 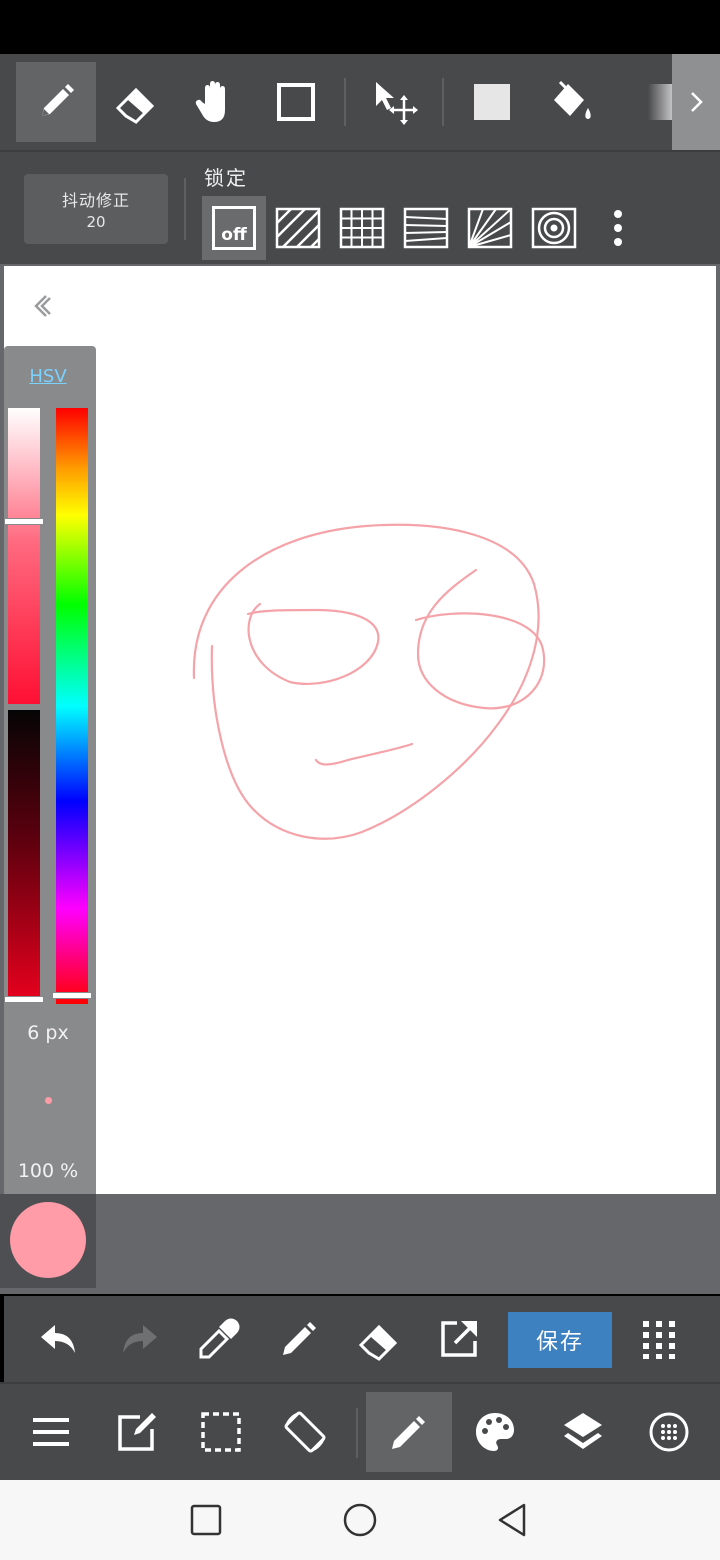 I want to click on triangle-back-icon, so click(x=512, y=1520).